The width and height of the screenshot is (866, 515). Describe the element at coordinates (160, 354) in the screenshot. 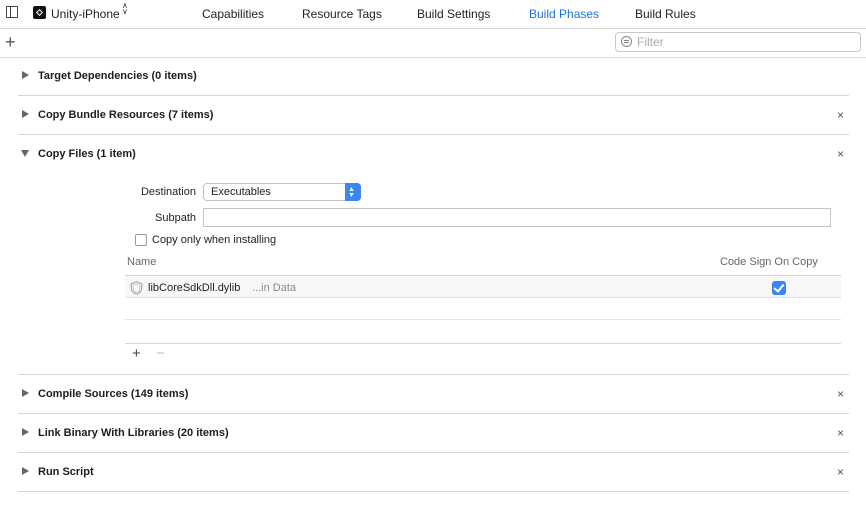

I see `remove-file-button: −` at that location.